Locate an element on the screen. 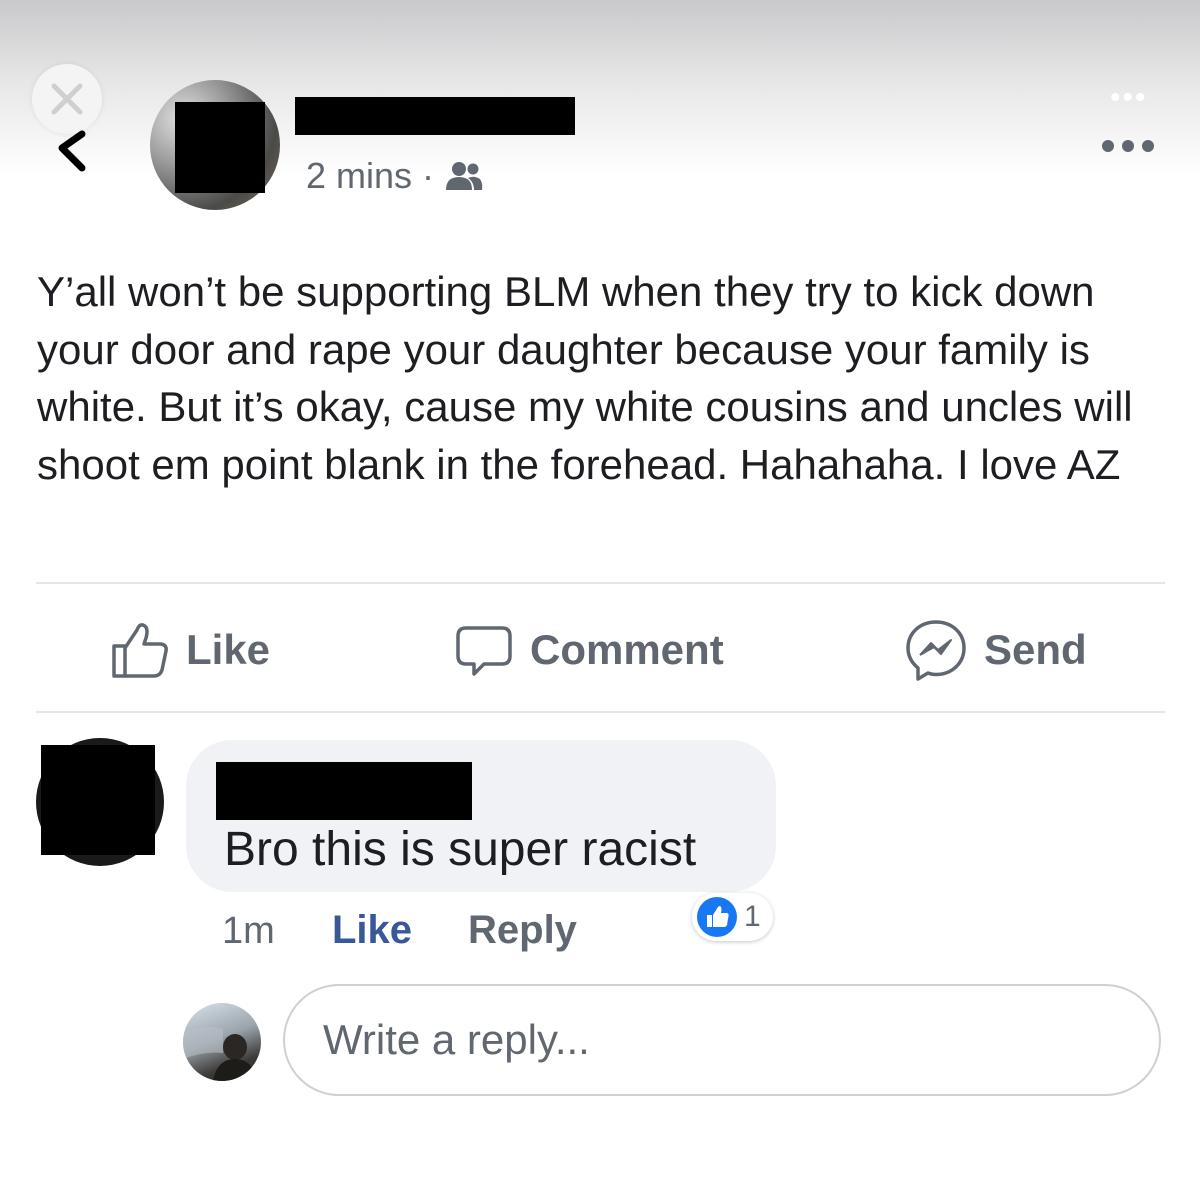  divider-top is located at coordinates (600, 583).